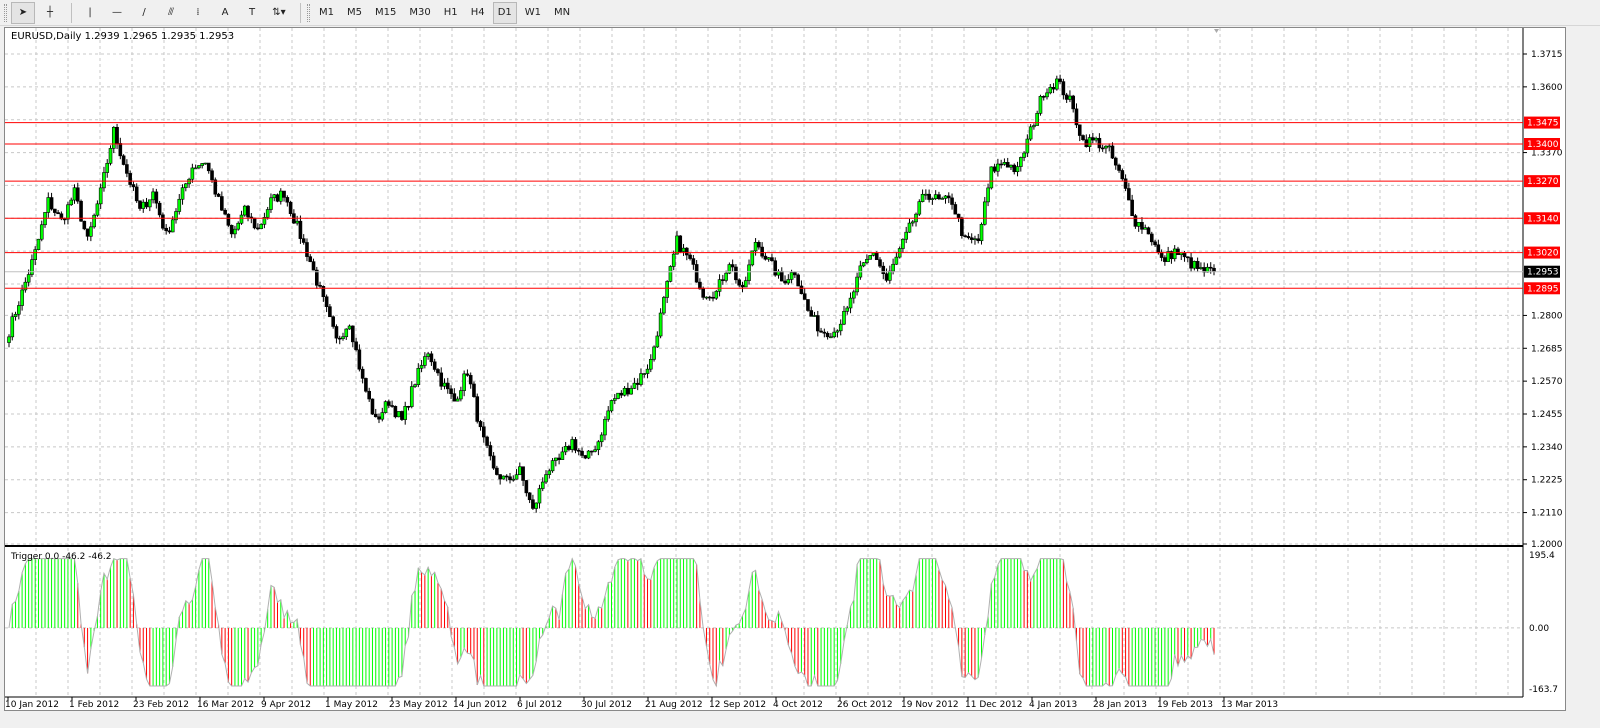 The height and width of the screenshot is (728, 1600). Describe the element at coordinates (1543, 124) in the screenshot. I see `level-label: 1.3475` at that location.